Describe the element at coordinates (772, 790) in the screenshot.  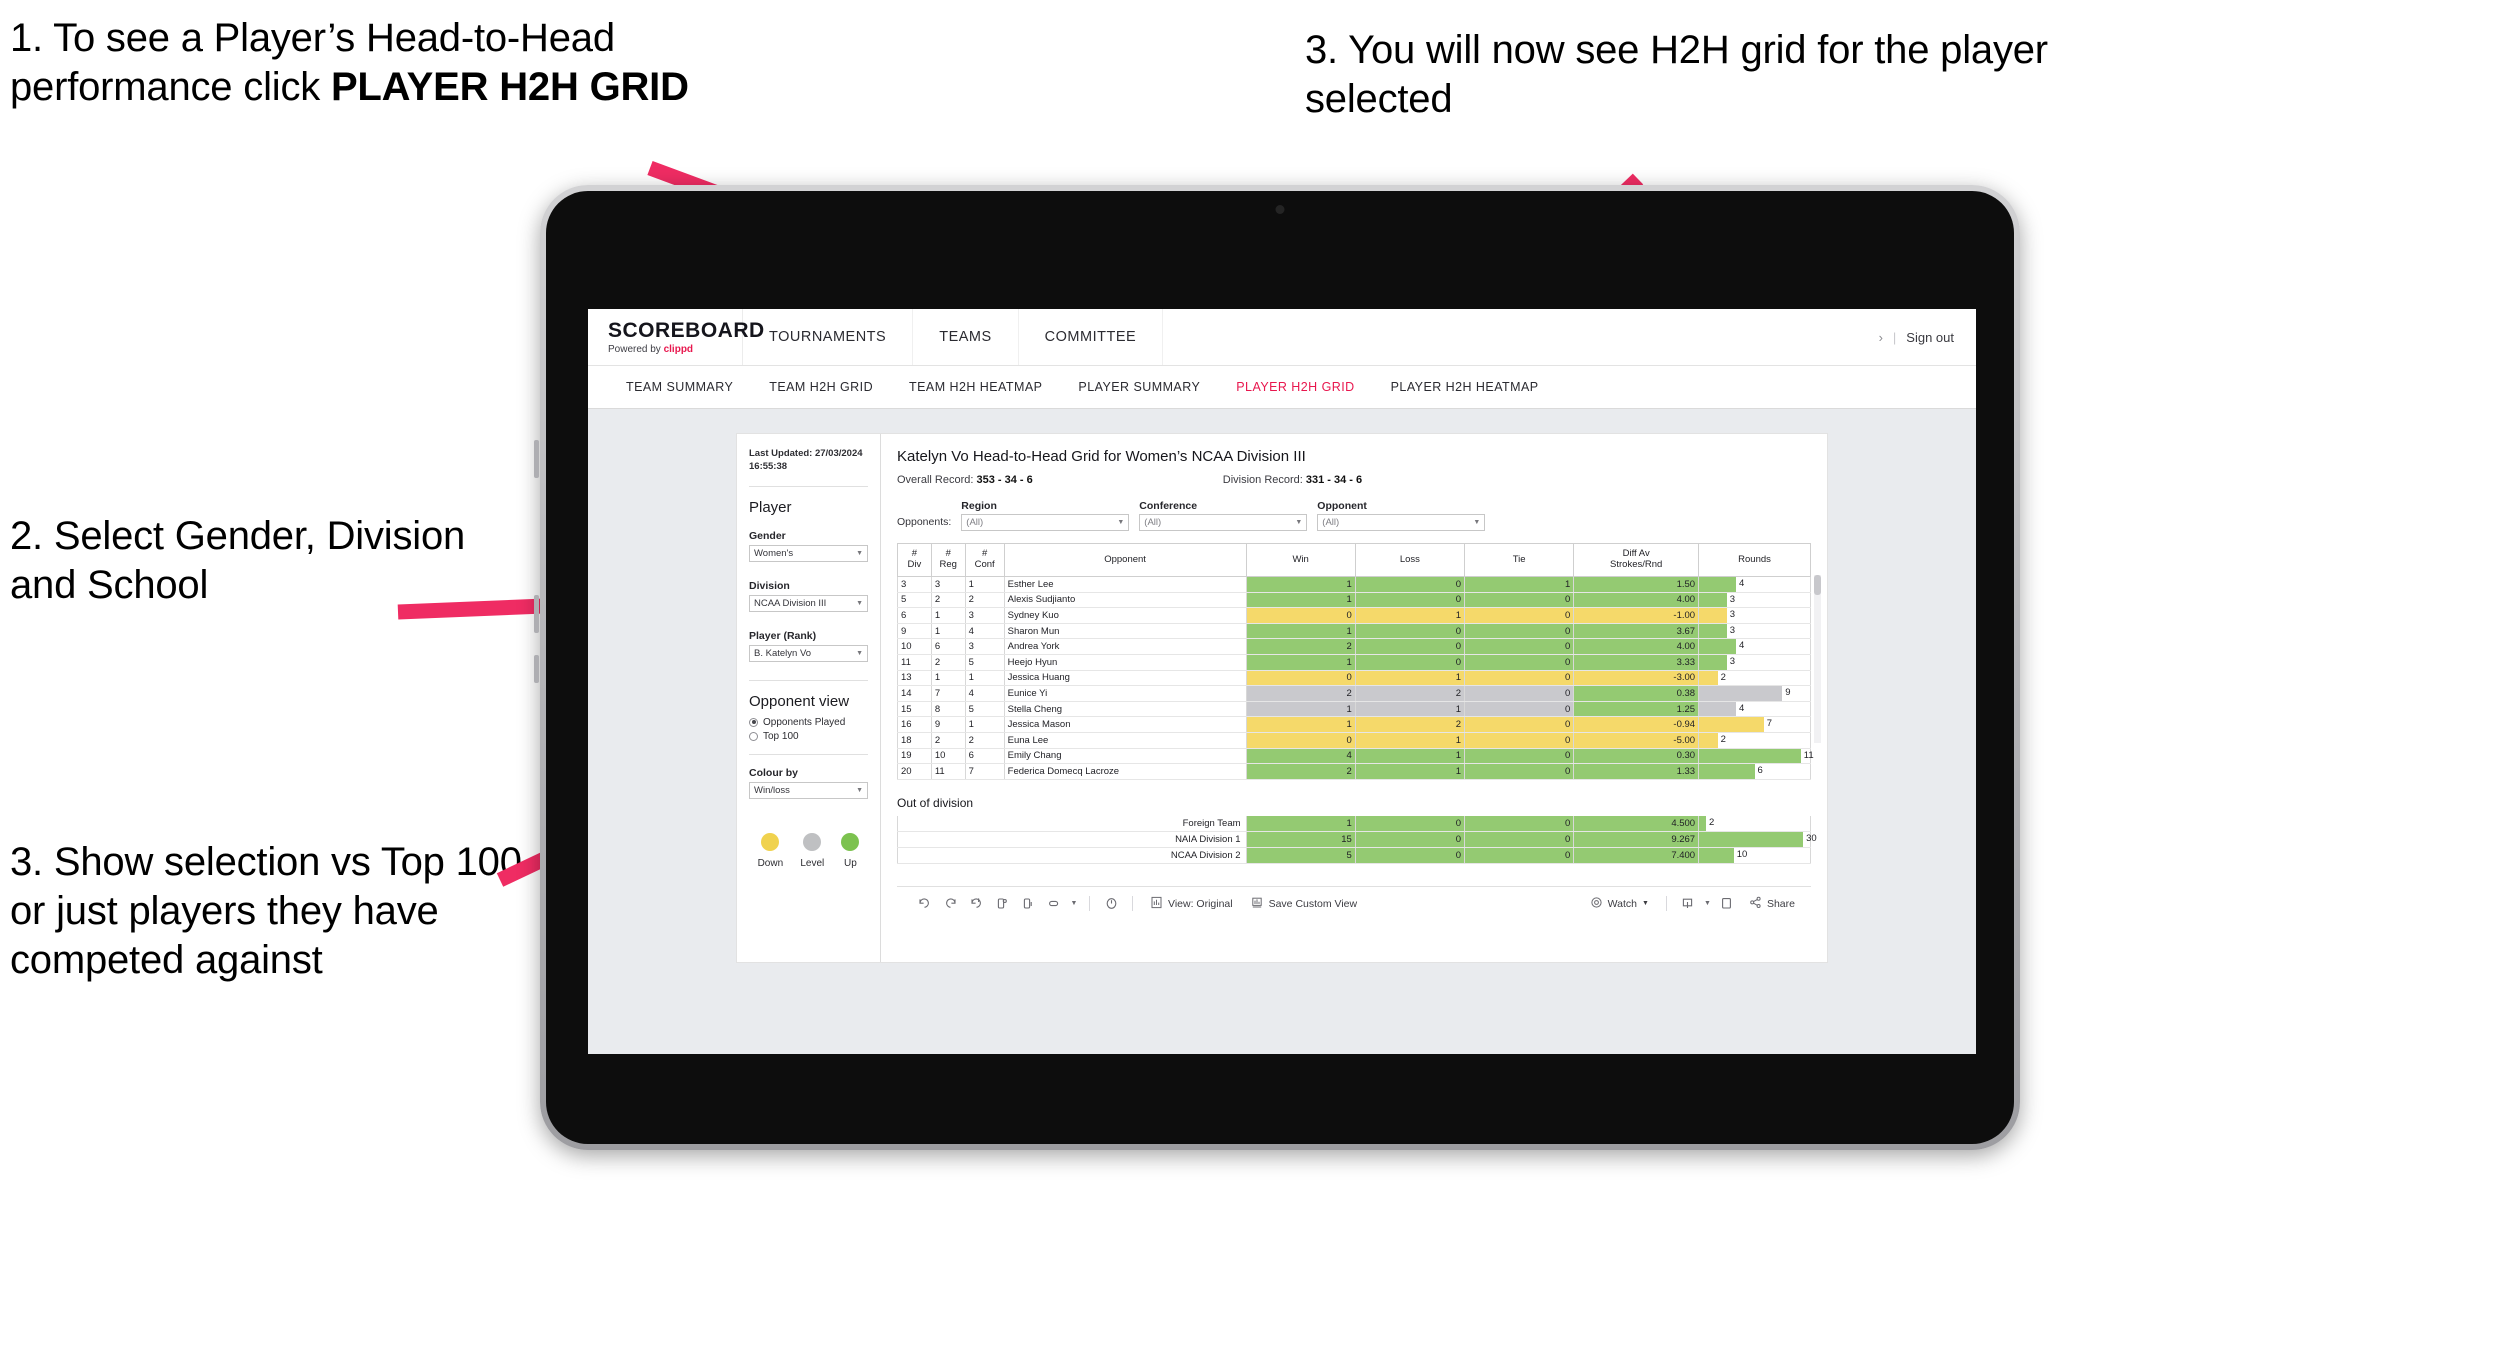
I see `colour-by-value: Win/loss` at that location.